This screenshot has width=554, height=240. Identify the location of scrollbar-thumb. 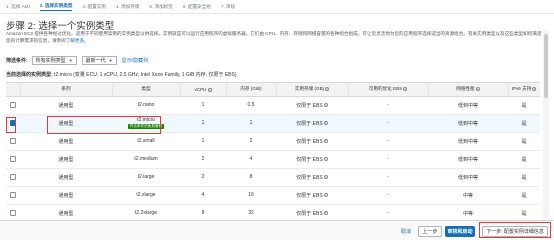
(546, 66).